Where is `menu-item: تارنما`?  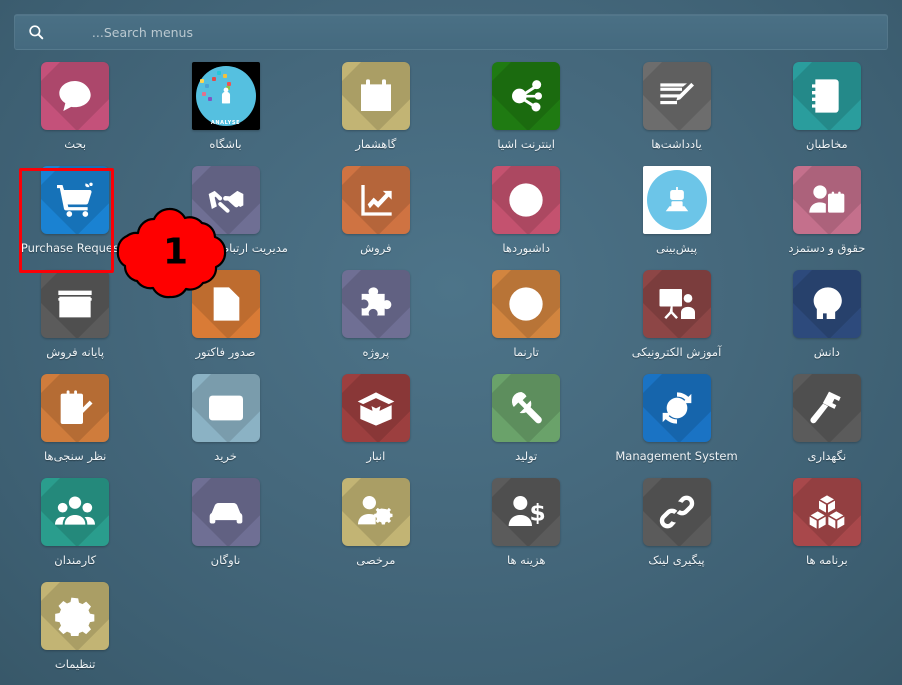
menu-item: تارنما is located at coordinates (526, 322).